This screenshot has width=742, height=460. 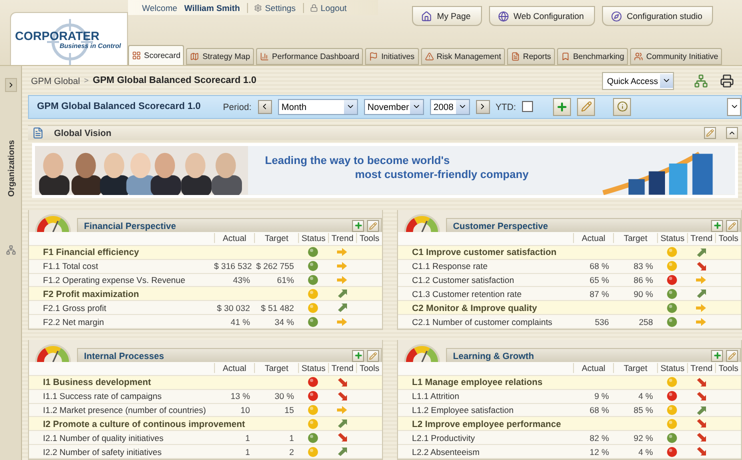 I want to click on banner-headline: most customer-friendly company, so click(x=442, y=175).